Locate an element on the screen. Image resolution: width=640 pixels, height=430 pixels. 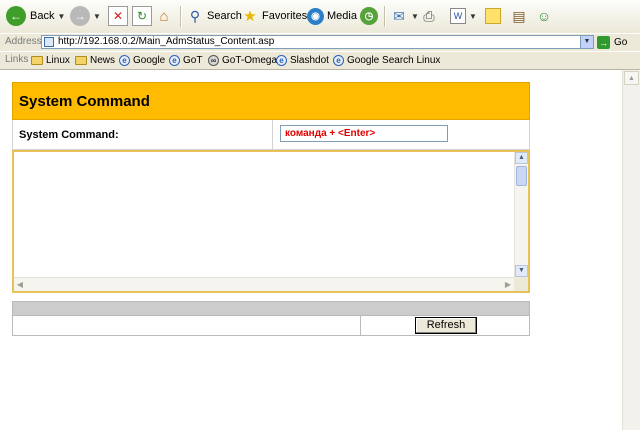
back-label: Back is located at coordinates (42, 16).